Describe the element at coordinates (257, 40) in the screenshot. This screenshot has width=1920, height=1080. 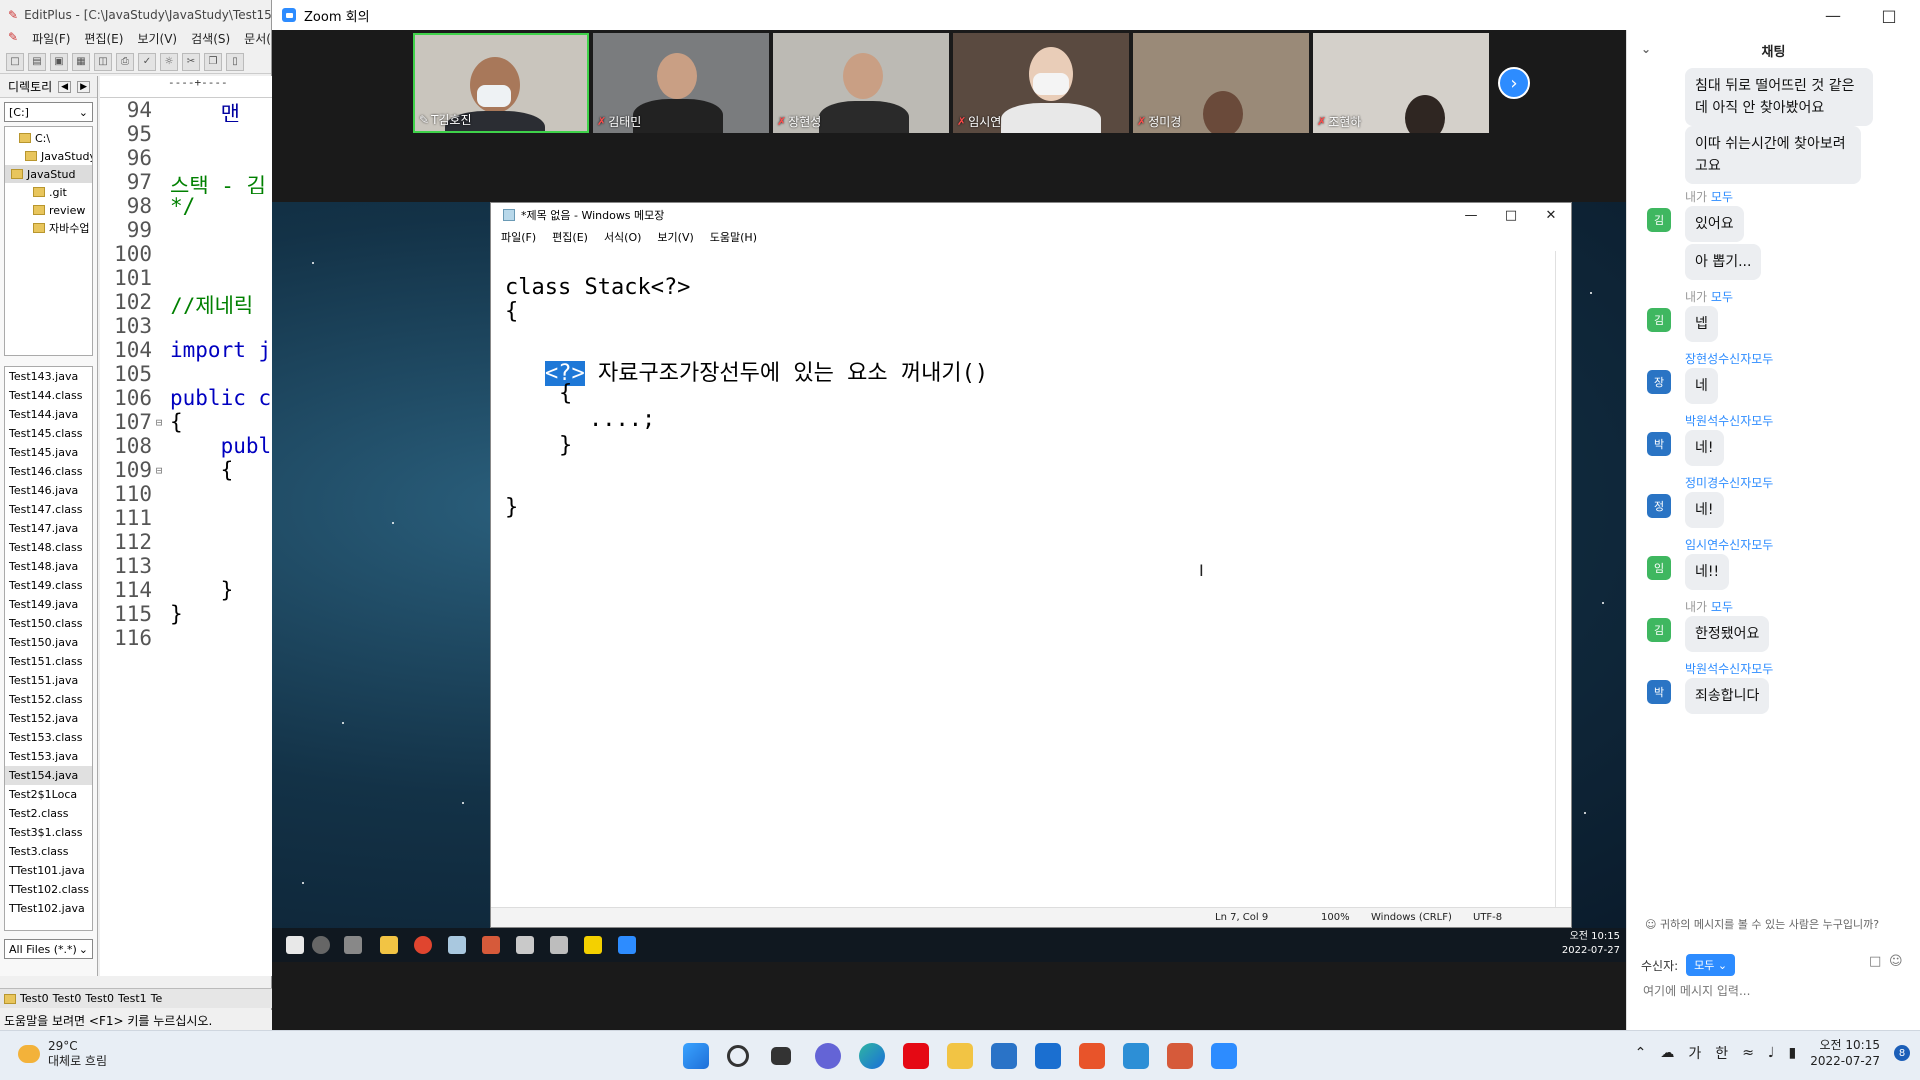
I see `menu-document: 문서(` at that location.